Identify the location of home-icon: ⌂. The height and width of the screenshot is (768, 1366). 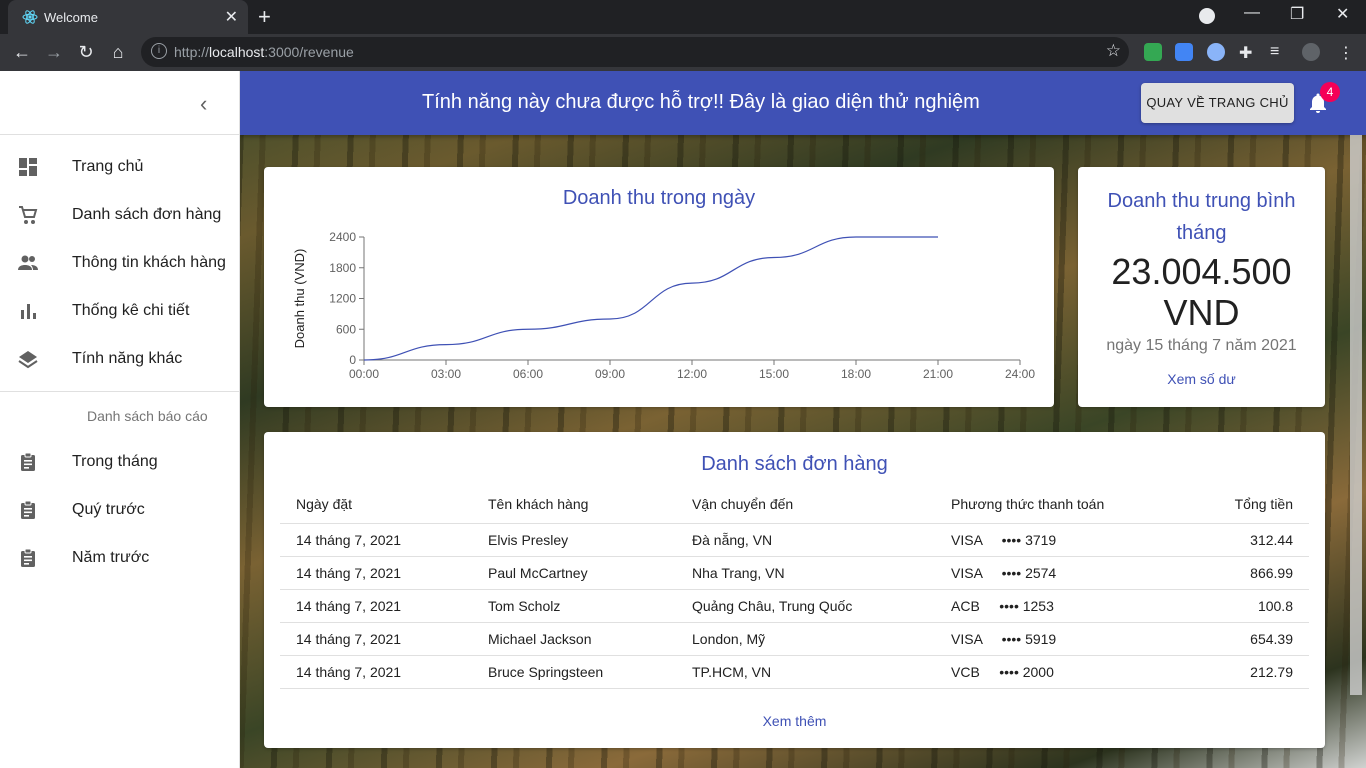
(118, 52).